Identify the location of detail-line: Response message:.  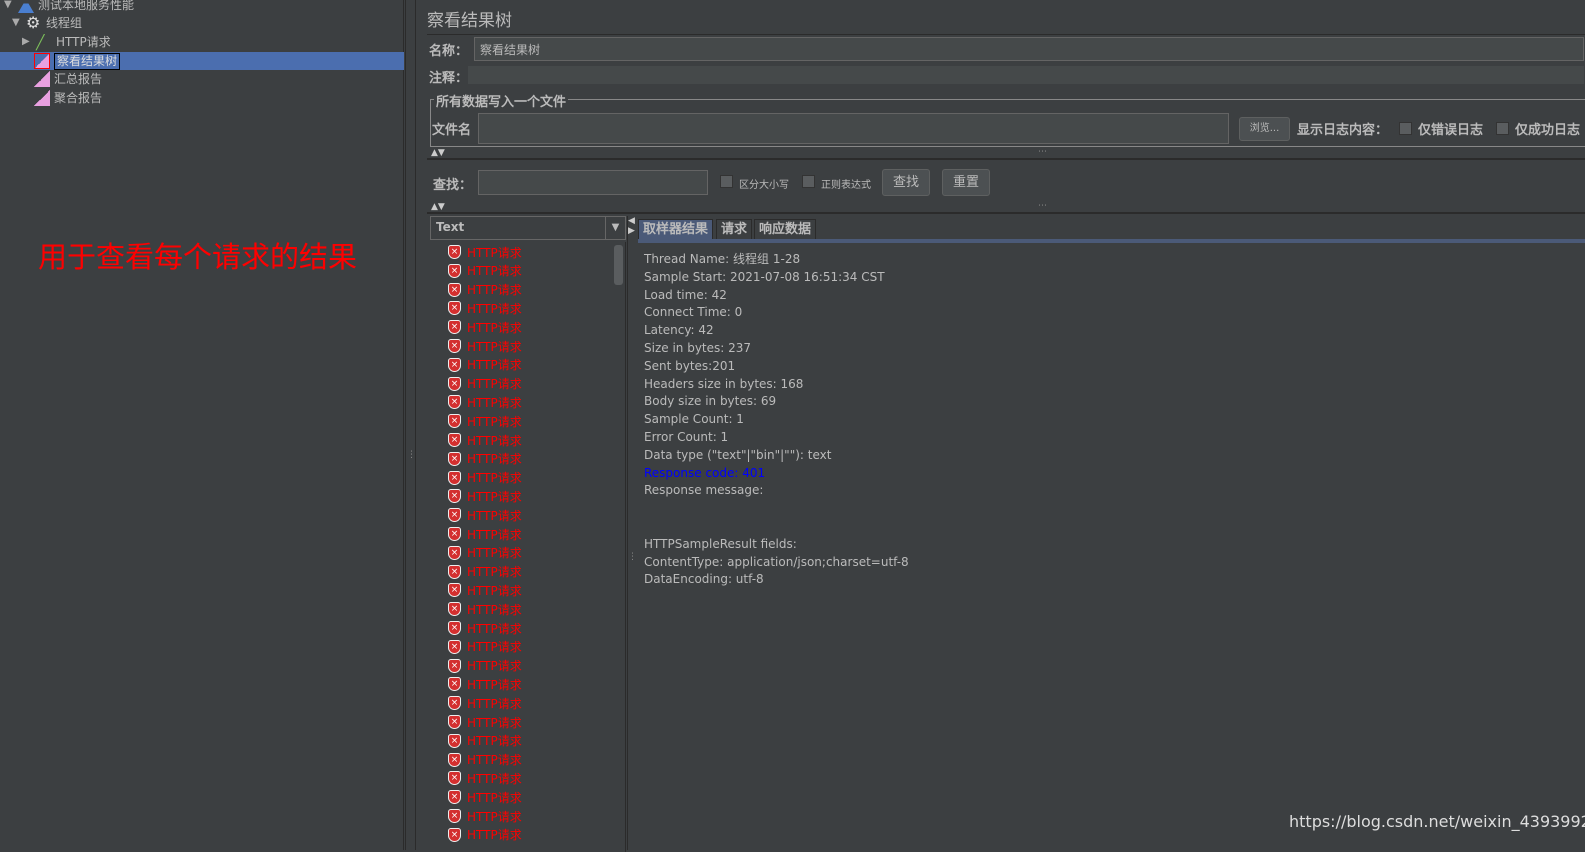
(704, 490).